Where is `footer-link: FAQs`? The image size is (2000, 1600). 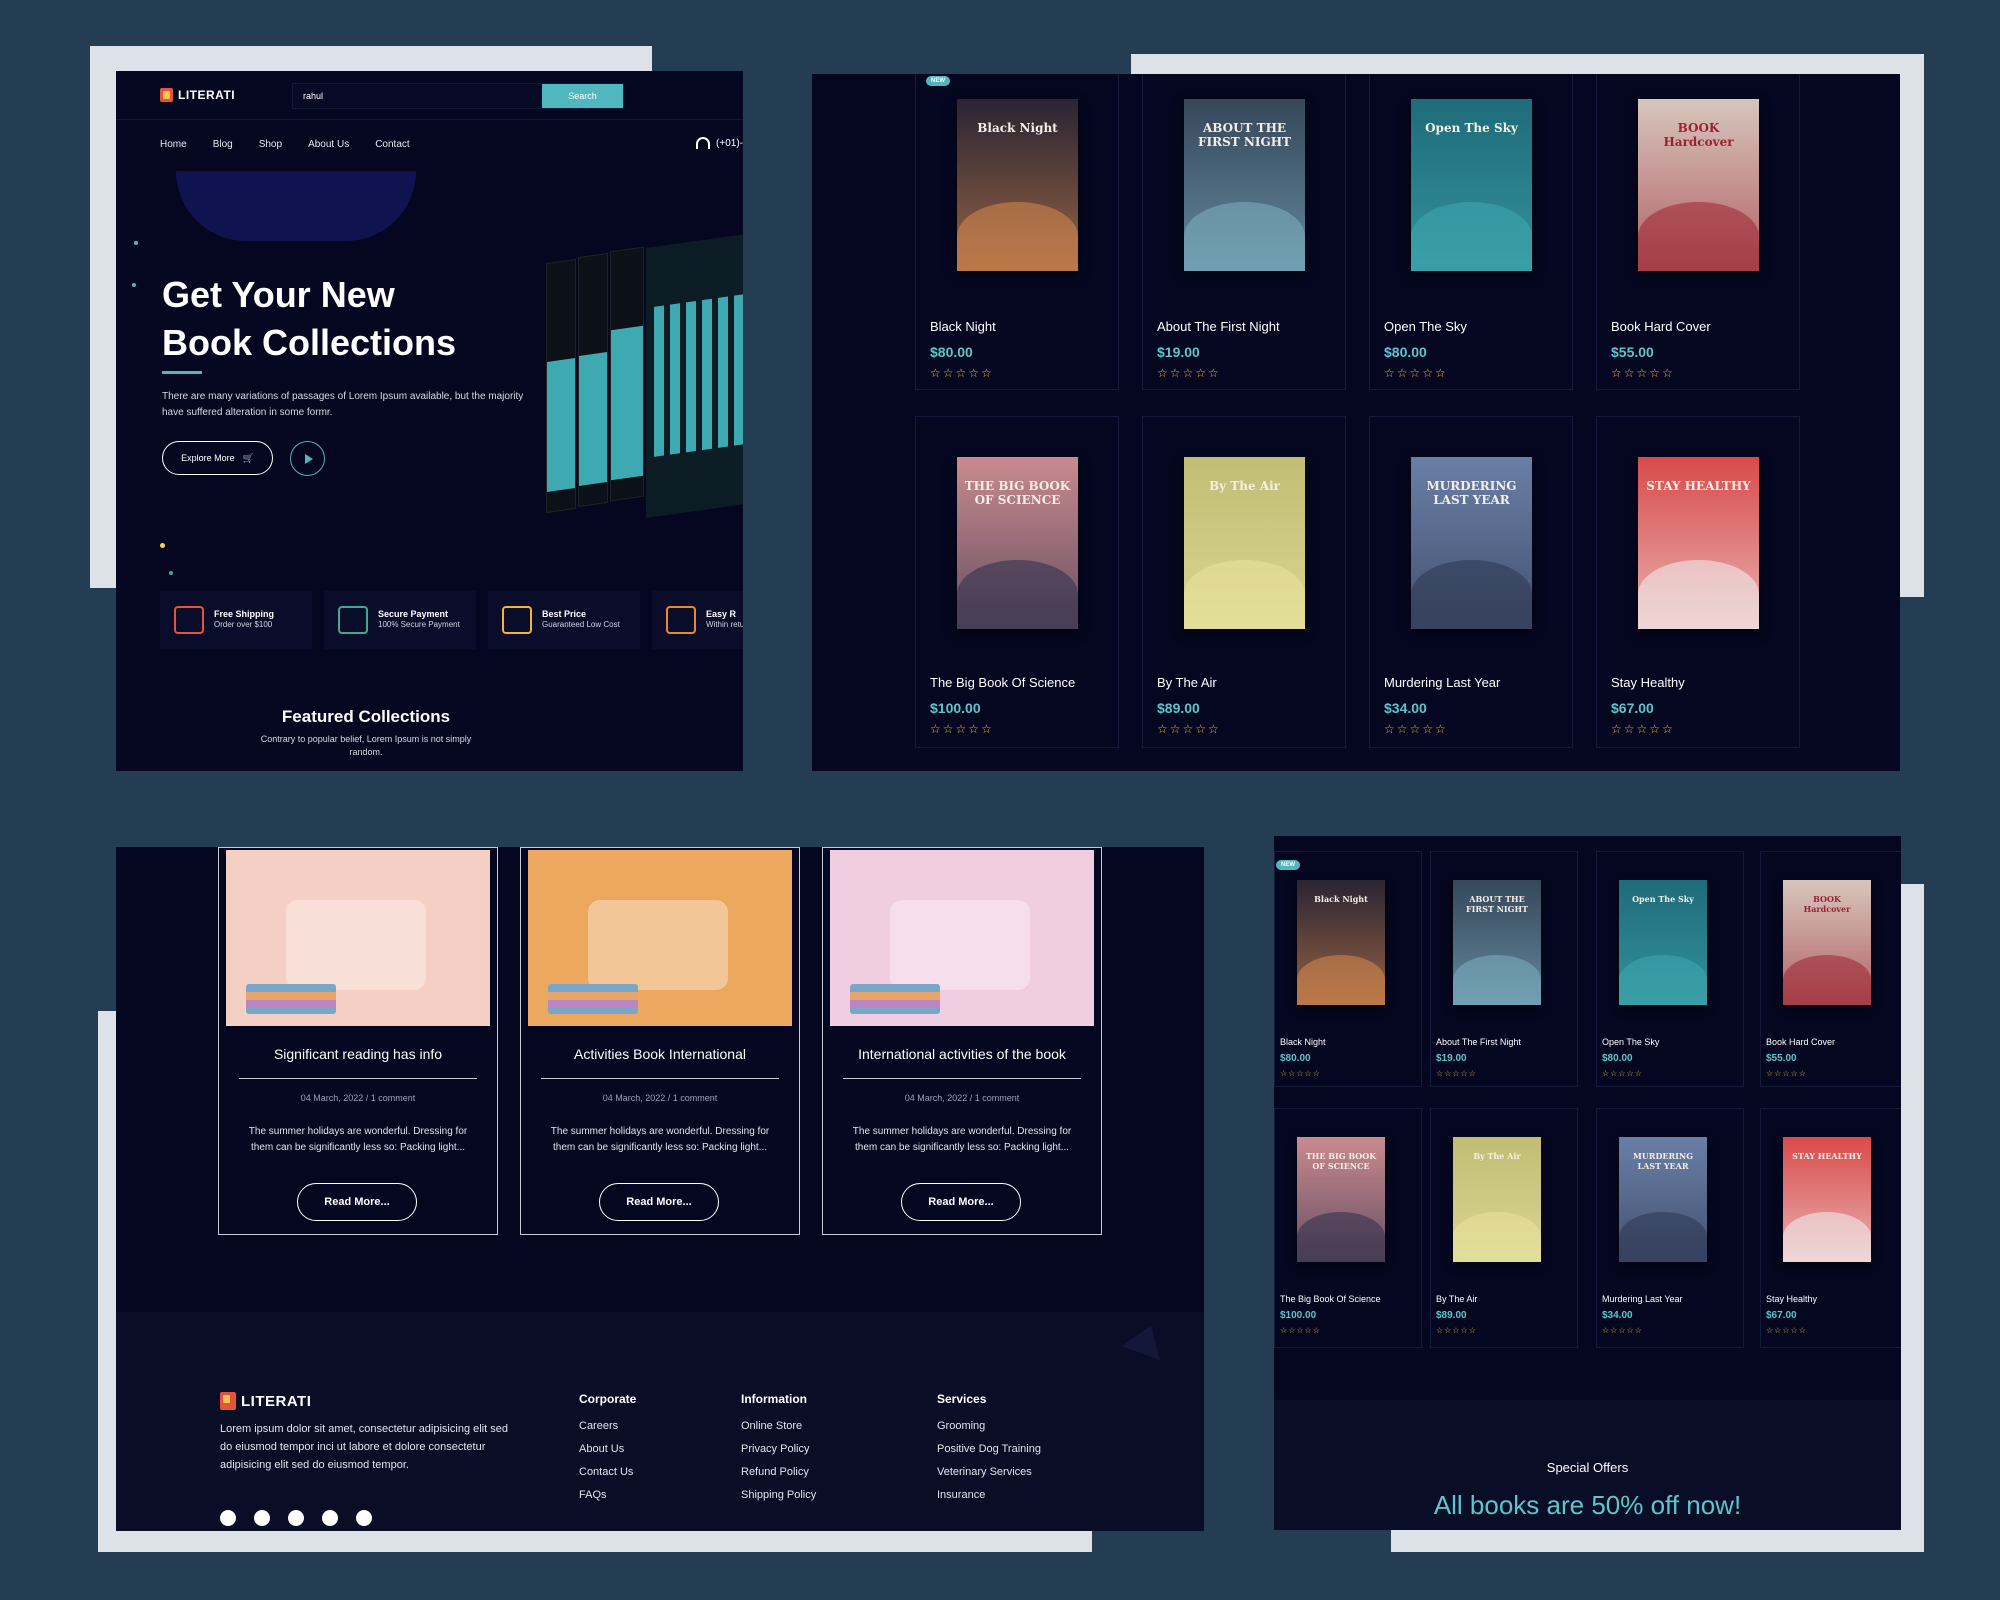
footer-link: FAQs is located at coordinates (607, 1495).